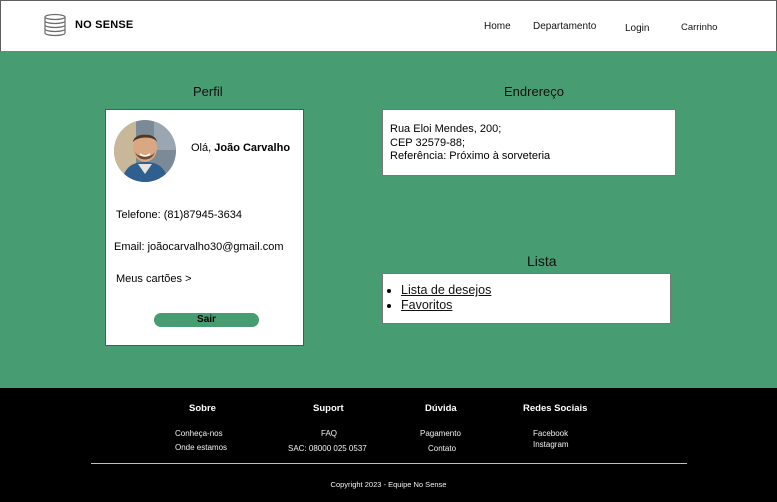 The width and height of the screenshot is (777, 502). I want to click on brand-name: NO SENSE, so click(104, 25).